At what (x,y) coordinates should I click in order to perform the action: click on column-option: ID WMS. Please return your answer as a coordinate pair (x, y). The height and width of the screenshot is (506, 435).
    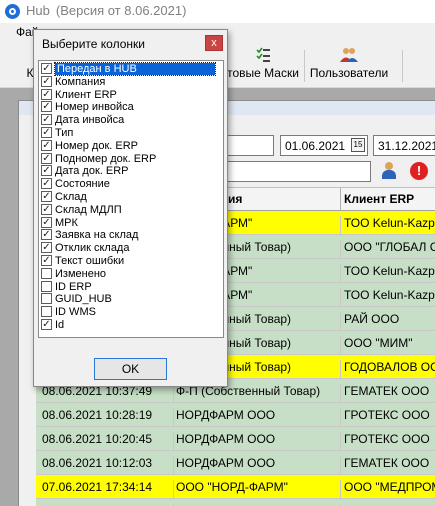
    Looking at the image, I should click on (131, 312).